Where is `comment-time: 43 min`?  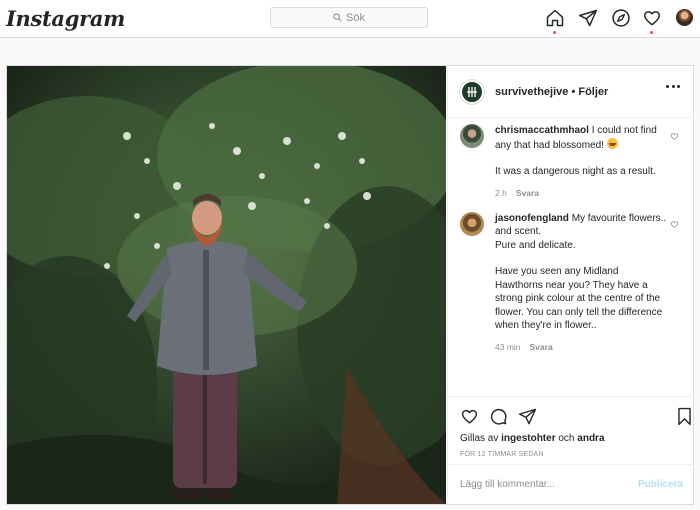 comment-time: 43 min is located at coordinates (508, 346).